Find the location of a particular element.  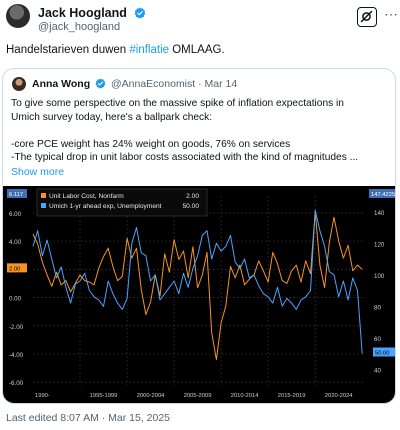

quoted-line is located at coordinates (202, 131).